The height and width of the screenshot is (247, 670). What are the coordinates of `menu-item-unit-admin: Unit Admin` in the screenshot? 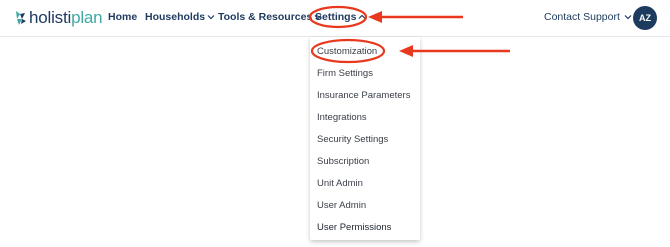 It's located at (340, 184).